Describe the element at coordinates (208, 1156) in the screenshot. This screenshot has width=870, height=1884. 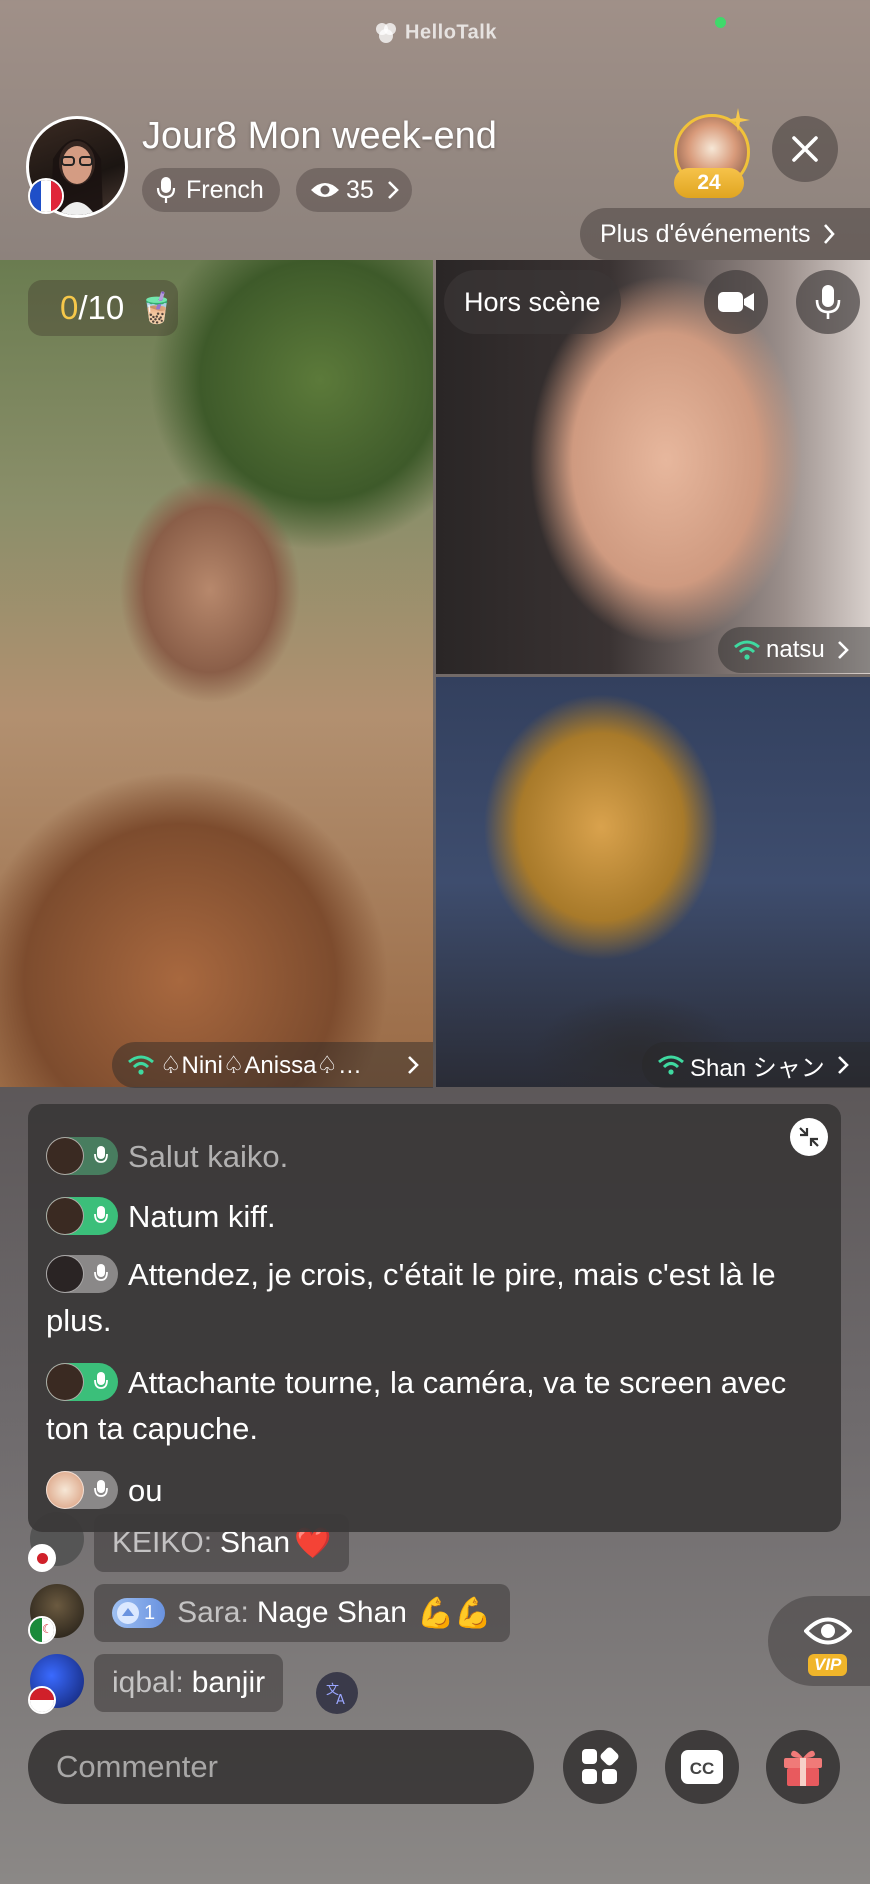
I see `transcript-text: Salut kaiko.` at that location.